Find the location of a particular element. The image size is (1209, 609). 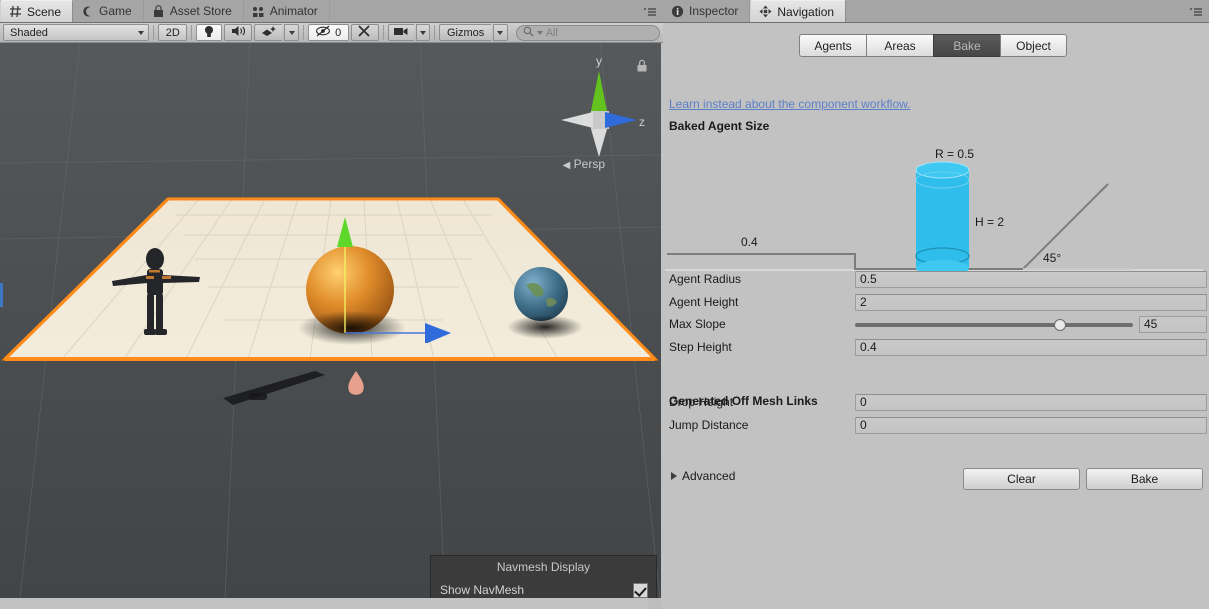

baked-agent-size-heading: Baked Agent Size is located at coordinates (719, 126).